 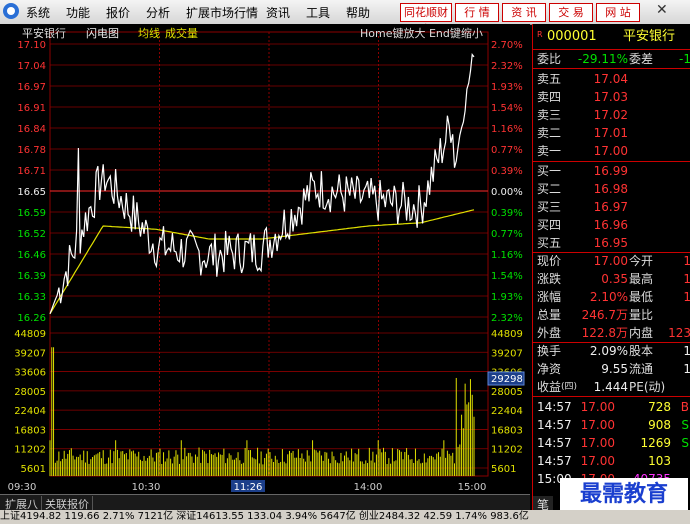 I want to click on stat-label: 涨跌, so click(x=549, y=279).